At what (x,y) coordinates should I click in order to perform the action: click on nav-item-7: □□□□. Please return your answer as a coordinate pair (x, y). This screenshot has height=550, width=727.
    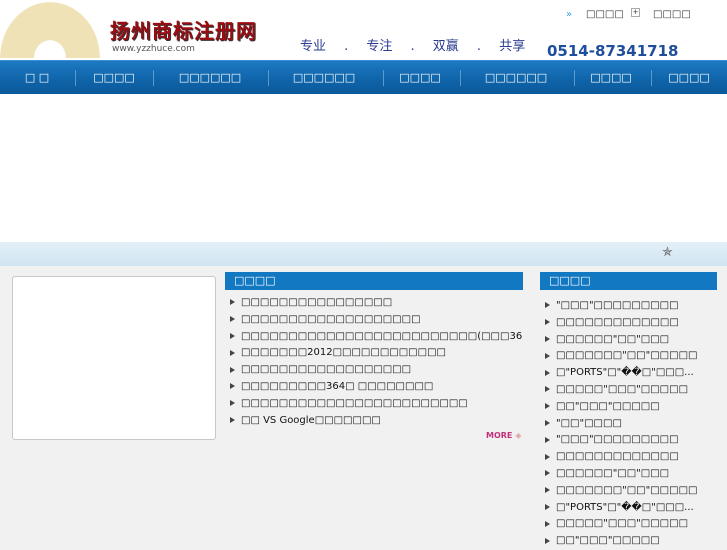
    Looking at the image, I should click on (611, 78).